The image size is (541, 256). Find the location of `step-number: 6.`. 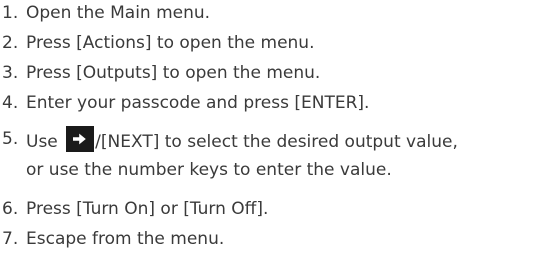

step-number: 6. is located at coordinates (10, 209).